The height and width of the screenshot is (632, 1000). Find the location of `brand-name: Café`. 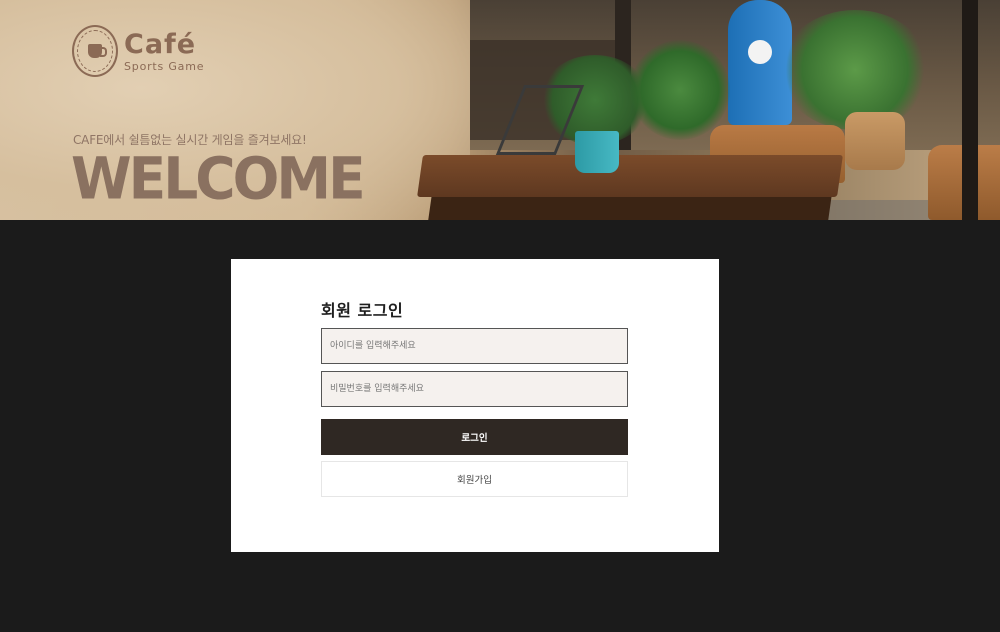

brand-name: Café is located at coordinates (160, 44).